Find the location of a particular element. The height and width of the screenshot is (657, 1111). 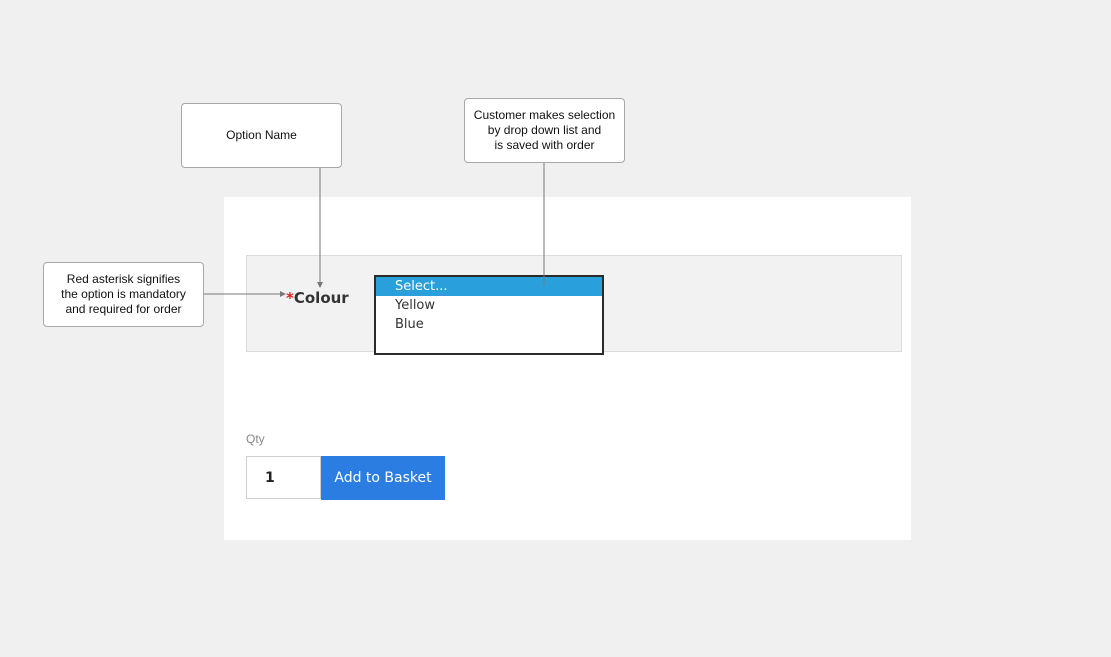

option-label: *Colour is located at coordinates (317, 298).